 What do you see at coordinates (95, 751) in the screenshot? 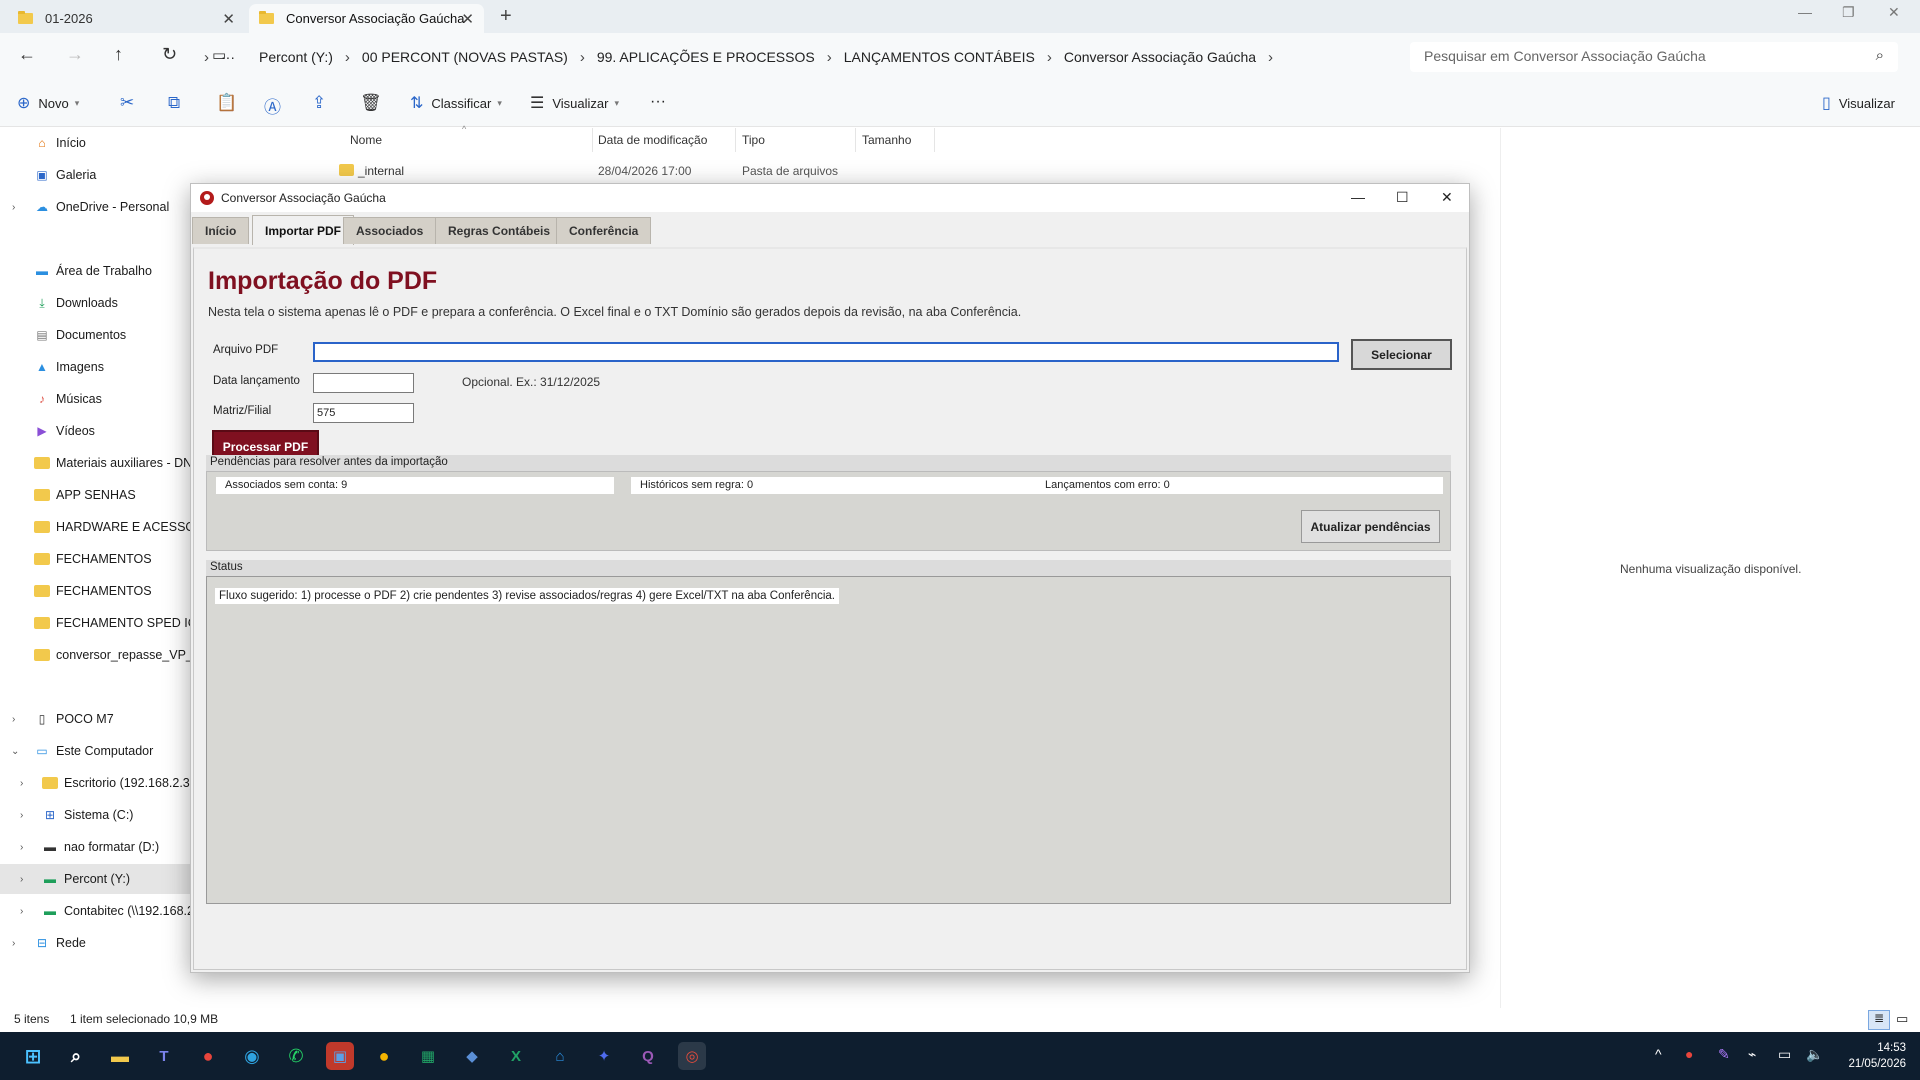
I see `nav-this-pc: ⌄ ▭ Este Computador` at bounding box center [95, 751].